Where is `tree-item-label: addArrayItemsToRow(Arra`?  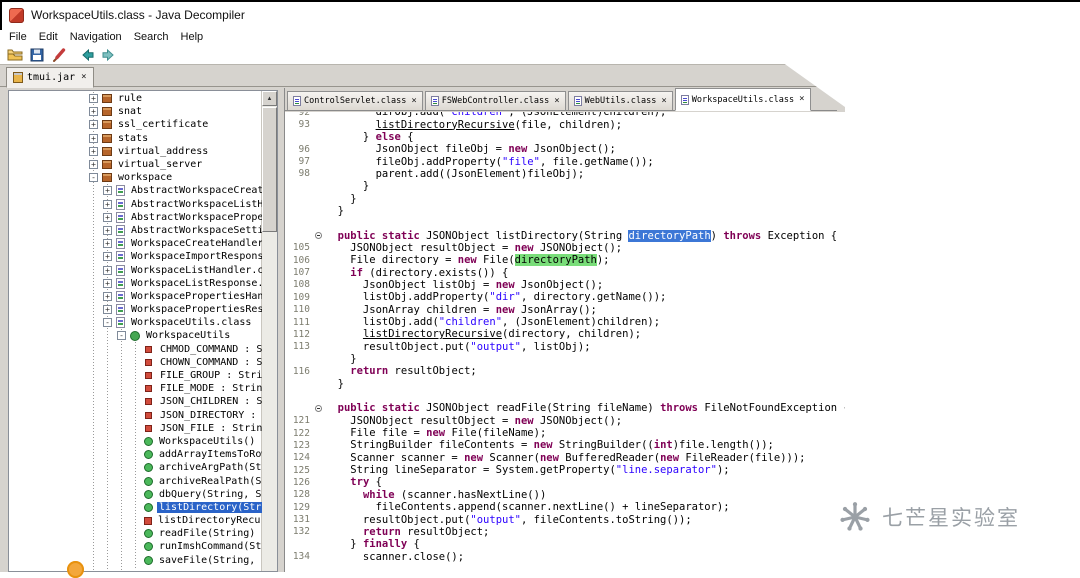
tree-item-label: addArrayItemsToRow(Arra is located at coordinates (210, 455).